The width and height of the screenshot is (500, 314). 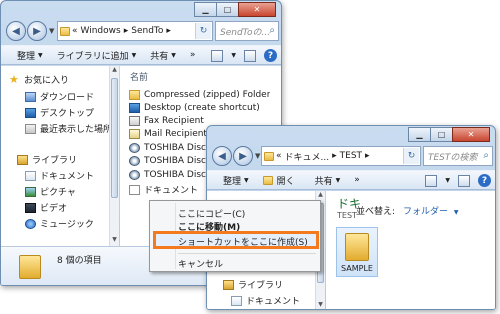 What do you see at coordinates (55, 161) in the screenshot?
I see `nav-label: ライブラリ` at bounding box center [55, 161].